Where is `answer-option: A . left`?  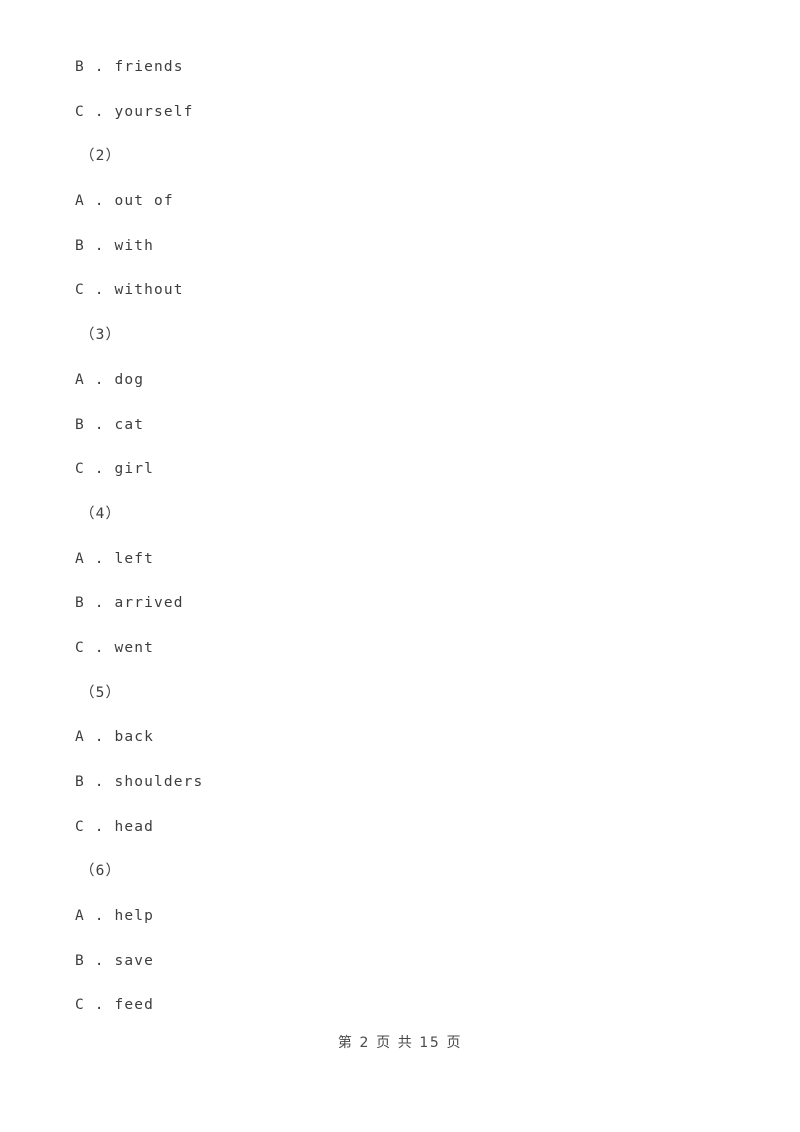 answer-option: A . left is located at coordinates (115, 558).